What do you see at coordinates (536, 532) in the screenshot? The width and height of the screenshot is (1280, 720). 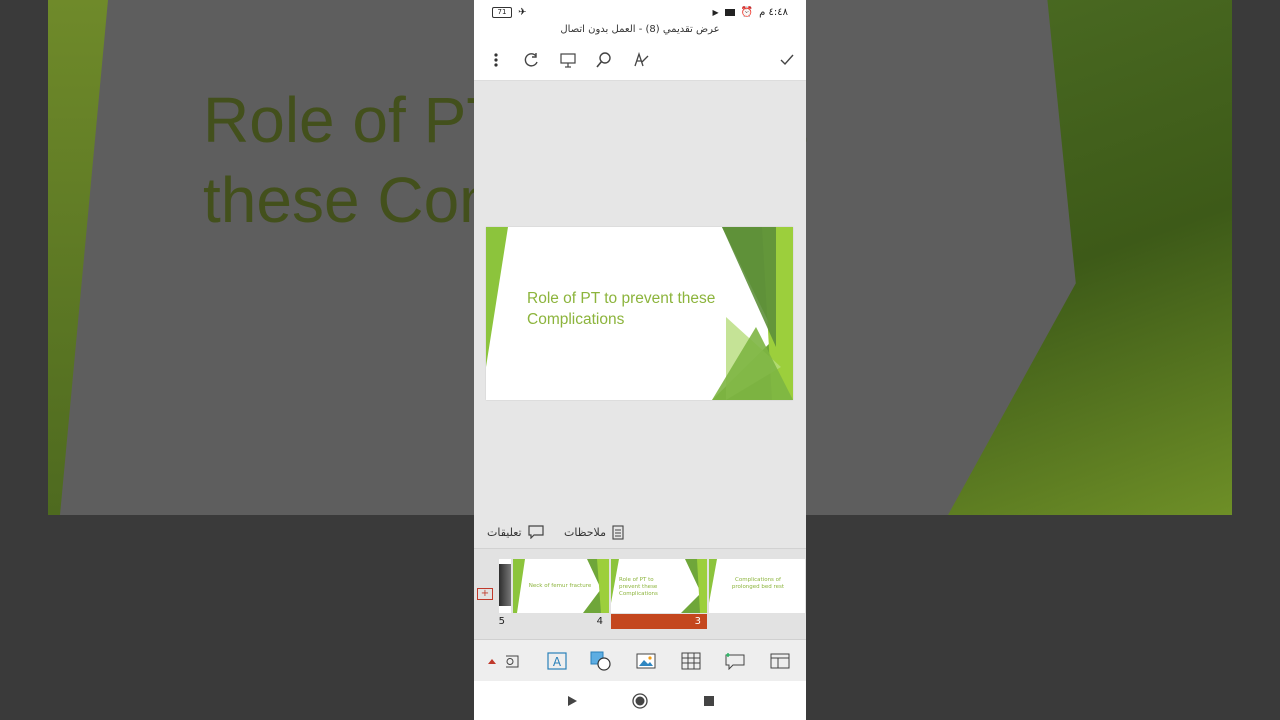 I see `comment-icon` at bounding box center [536, 532].